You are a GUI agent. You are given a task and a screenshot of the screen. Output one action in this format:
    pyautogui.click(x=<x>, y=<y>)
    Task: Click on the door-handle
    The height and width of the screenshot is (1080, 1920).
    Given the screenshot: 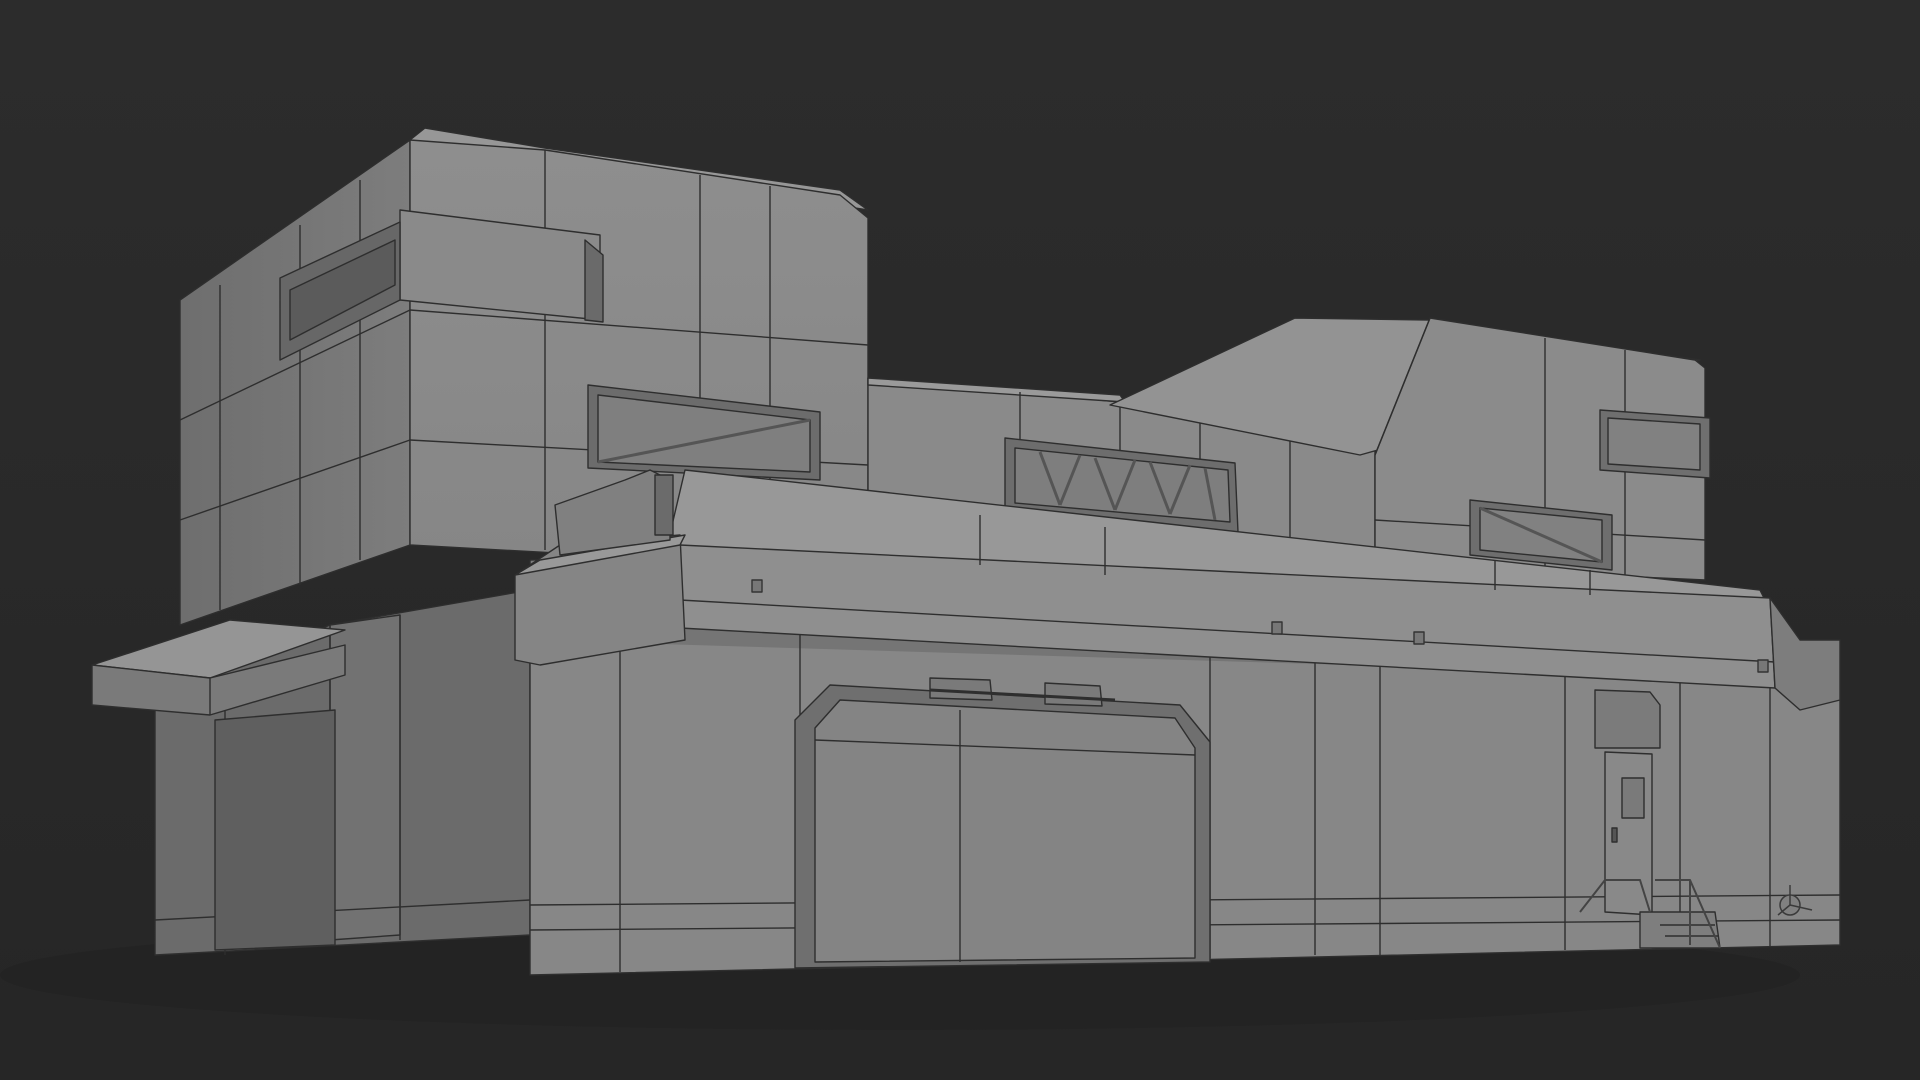 What is the action you would take?
    pyautogui.click(x=1614, y=835)
    